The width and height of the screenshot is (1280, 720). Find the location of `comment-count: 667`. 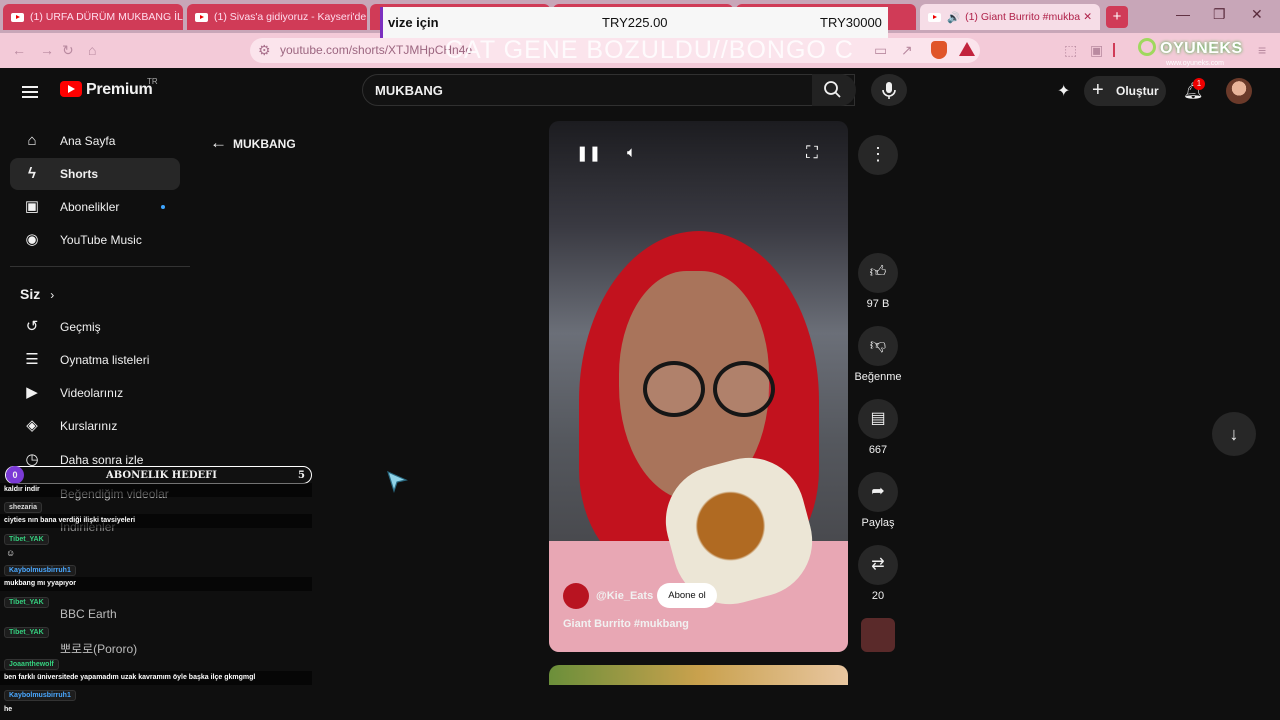

comment-count: 667 is located at coordinates (878, 450).